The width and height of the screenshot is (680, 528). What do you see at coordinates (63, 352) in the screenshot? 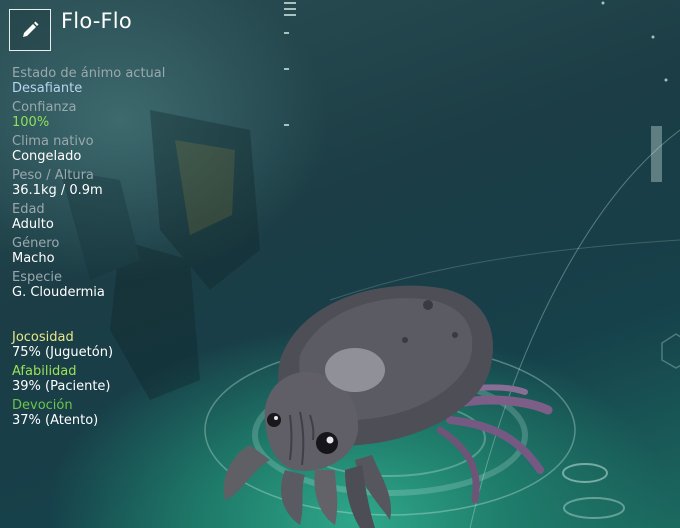
I see `trait-value: 75% (Juguetón)` at bounding box center [63, 352].